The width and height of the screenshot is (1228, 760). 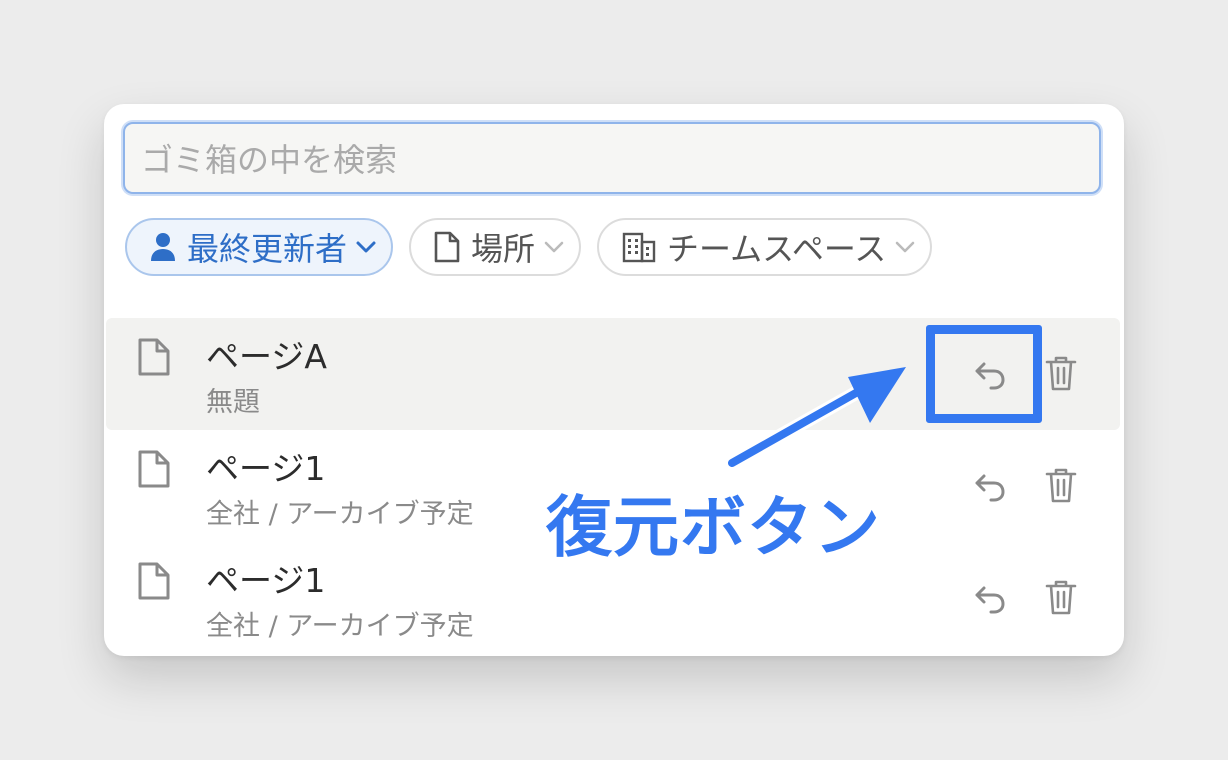 I want to click on filter-location-label: 場所, so click(x=503, y=249).